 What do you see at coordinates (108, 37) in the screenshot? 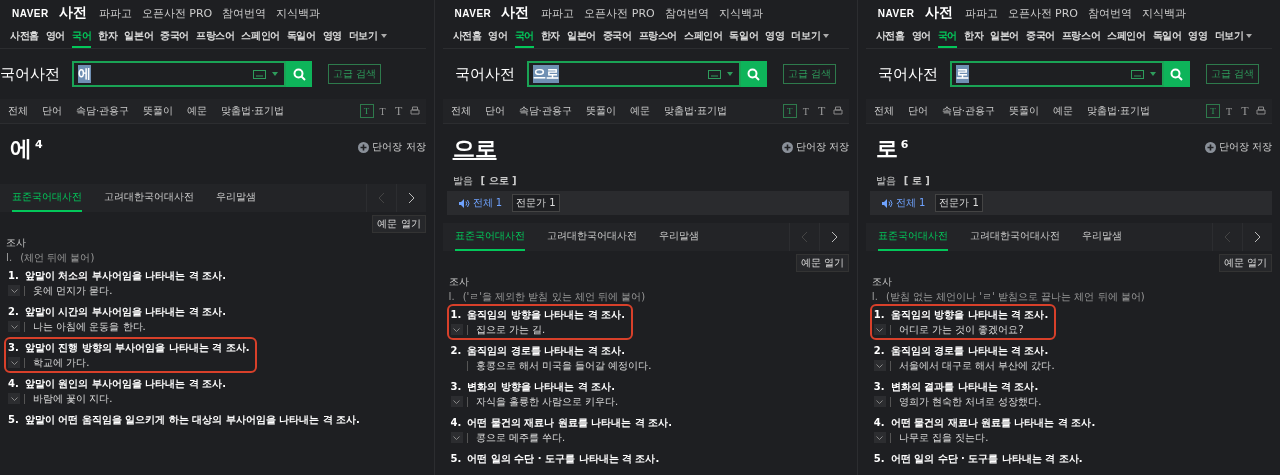
I see `category-tab: 한자` at bounding box center [108, 37].